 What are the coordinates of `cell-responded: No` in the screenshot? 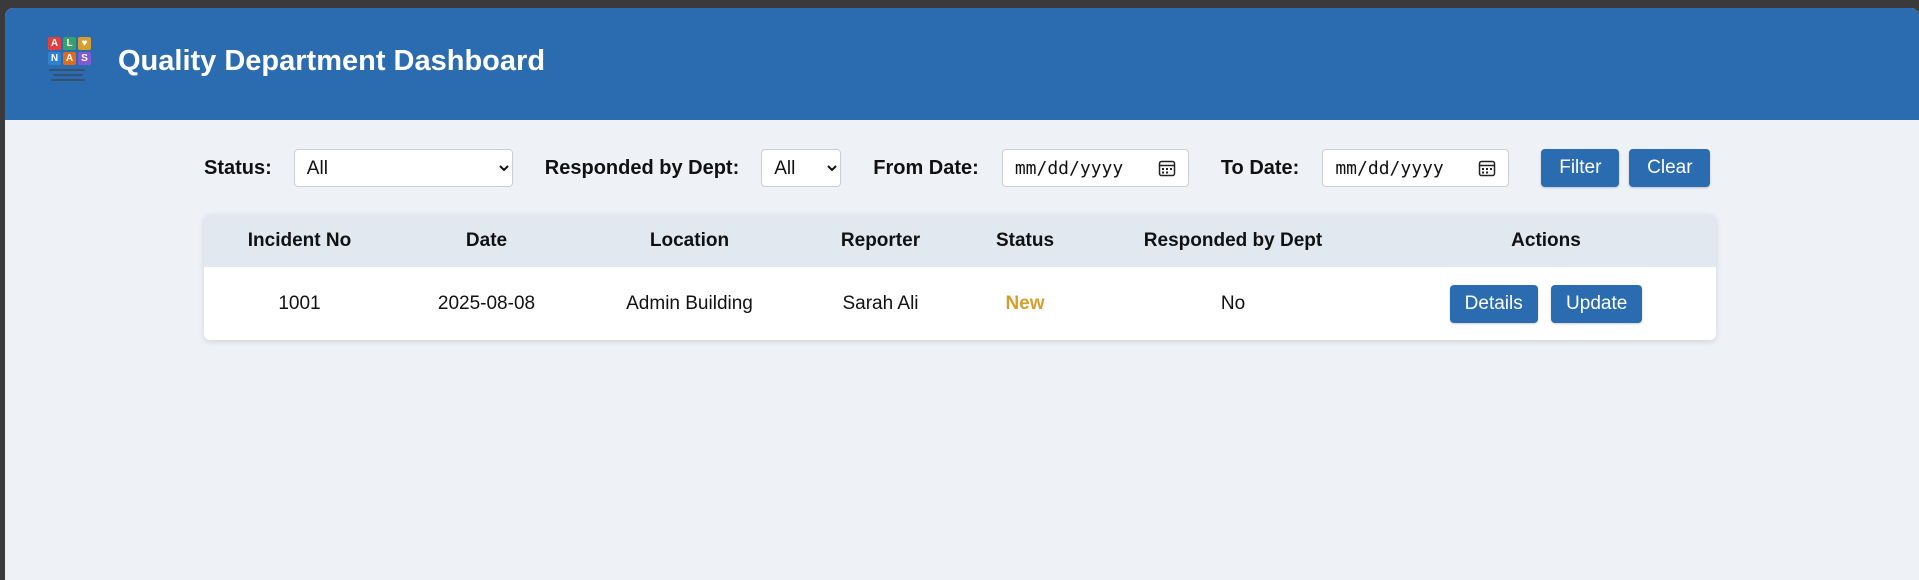 It's located at (1233, 303).